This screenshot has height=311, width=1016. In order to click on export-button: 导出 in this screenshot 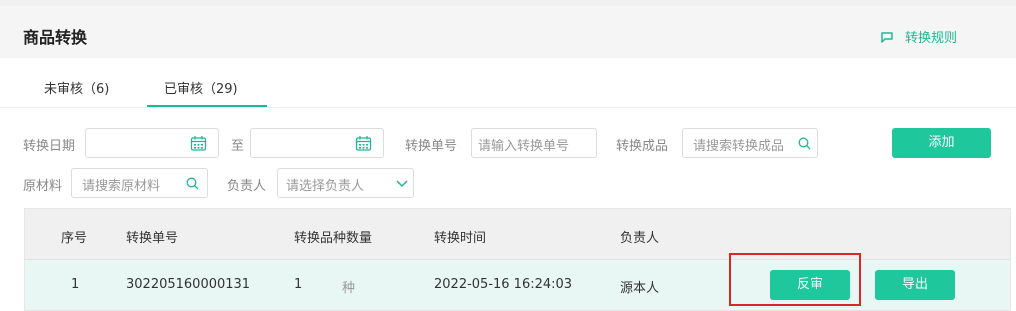, I will do `click(915, 285)`.